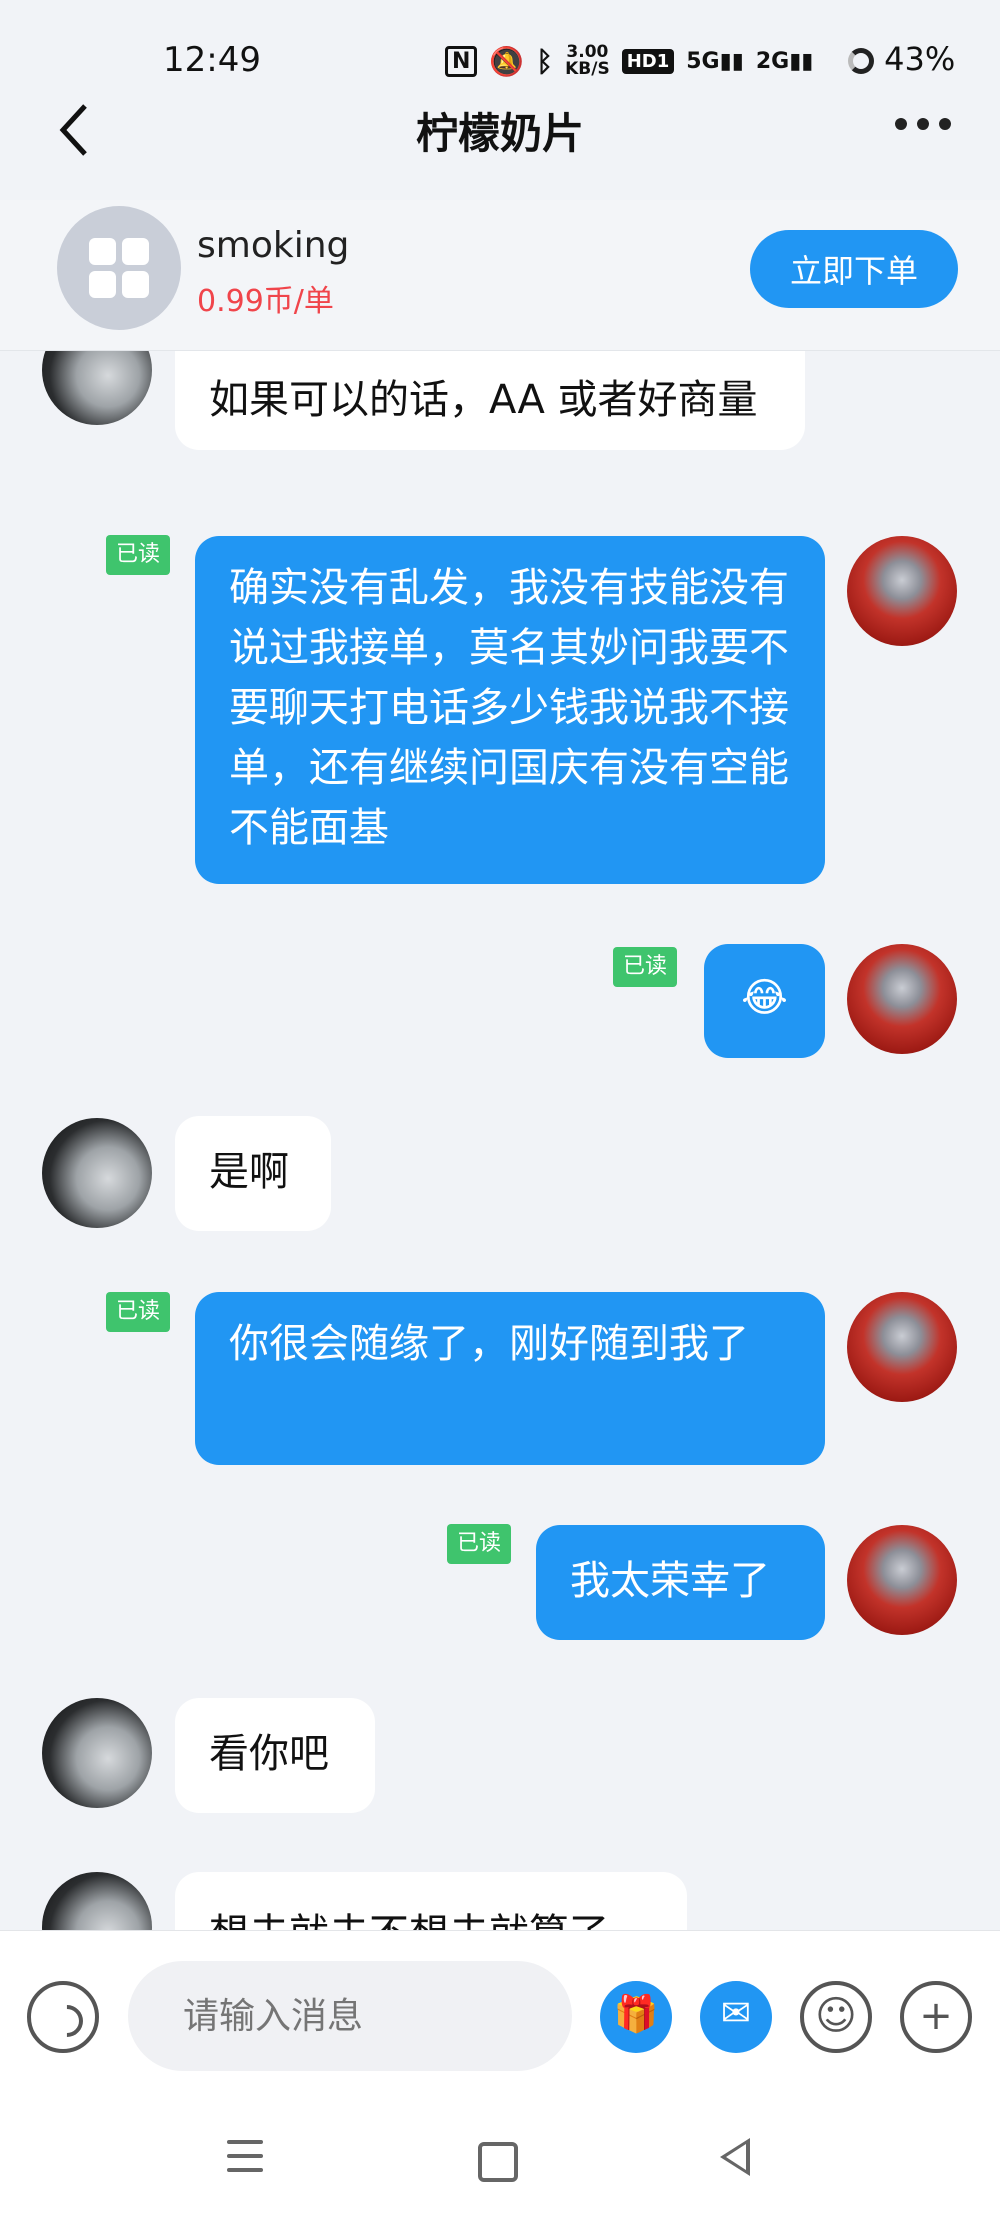  Describe the element at coordinates (500, 275) in the screenshot. I see `service-card: smoking 0.99币/单 立即下单` at that location.